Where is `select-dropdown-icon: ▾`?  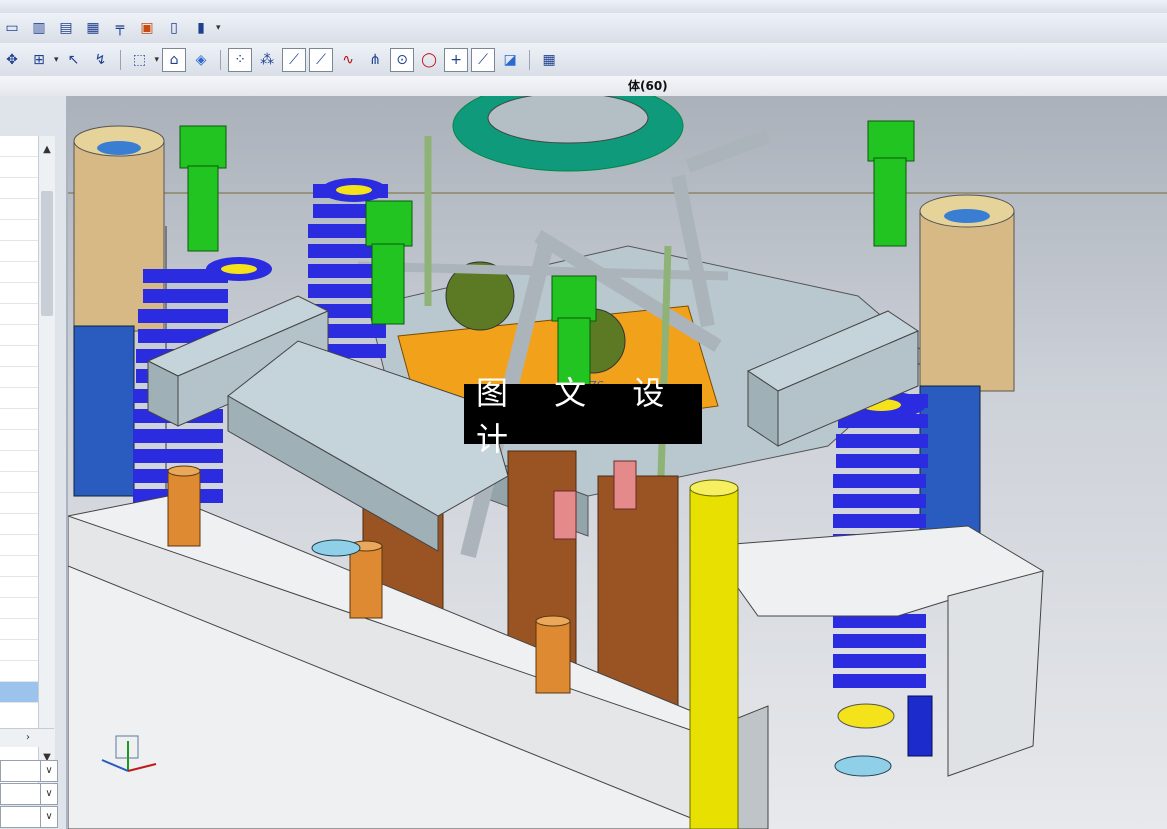 select-dropdown-icon: ▾ is located at coordinates (157, 60).